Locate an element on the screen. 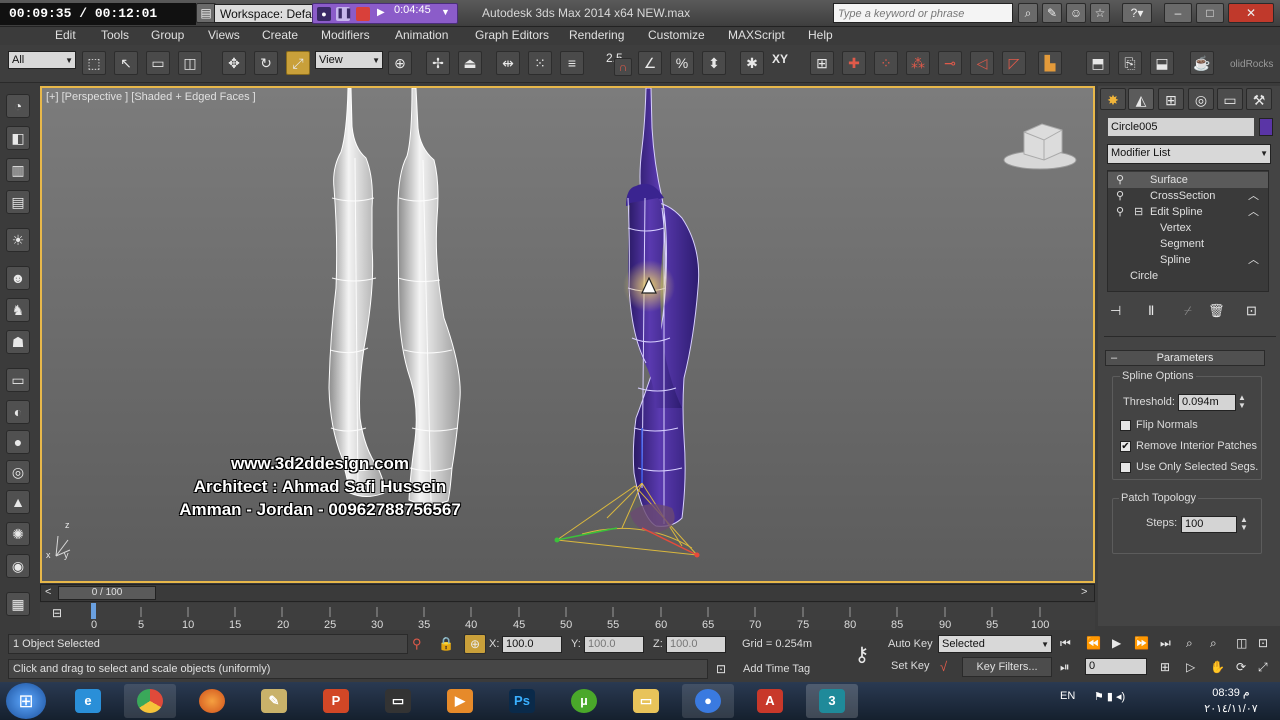 The image size is (1280, 720). binoculars-icon: ⌕ is located at coordinates (1028, 13).